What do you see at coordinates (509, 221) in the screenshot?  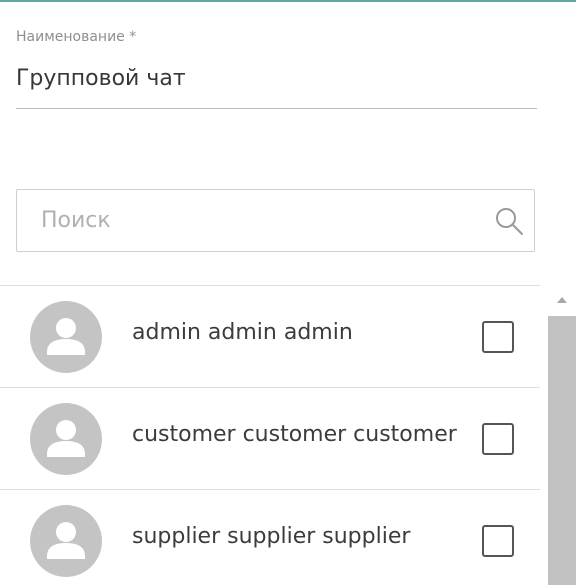 I see `search-icon` at bounding box center [509, 221].